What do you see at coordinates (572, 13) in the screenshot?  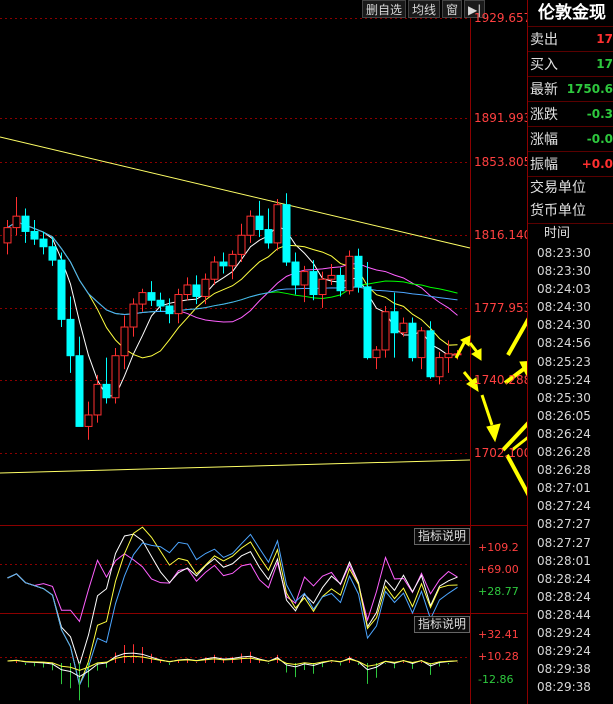 I see `instrument-title: 伦敦金现` at bounding box center [572, 13].